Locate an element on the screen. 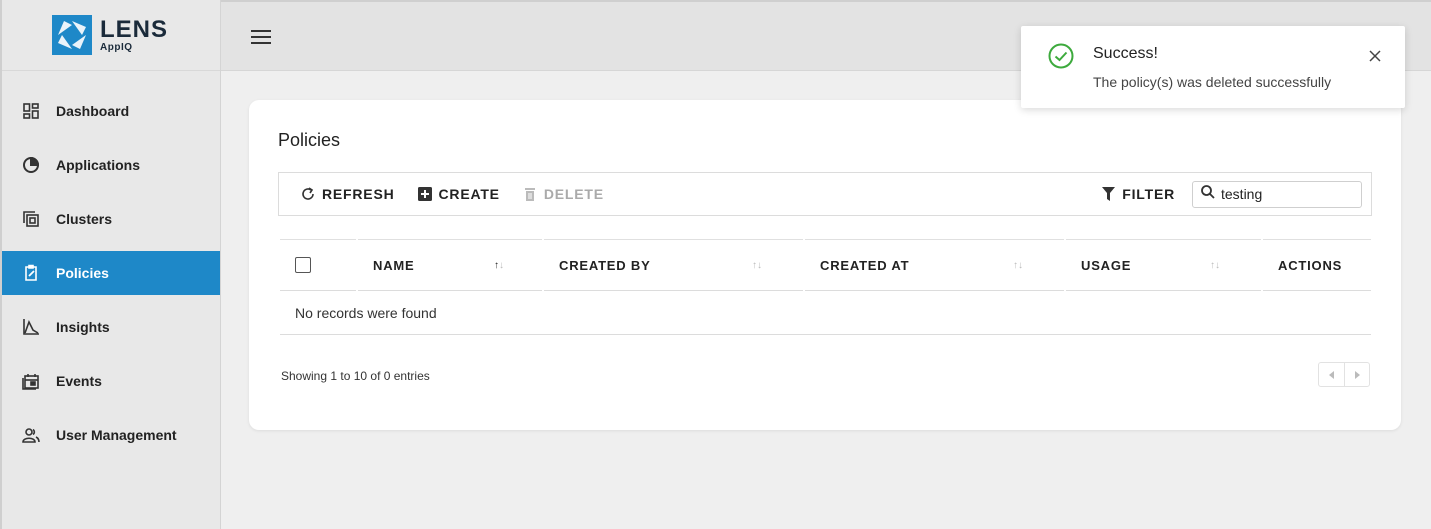 Image resolution: width=1431 pixels, height=529 pixels. sidebar-item-user-management: User Management is located at coordinates (111, 435).